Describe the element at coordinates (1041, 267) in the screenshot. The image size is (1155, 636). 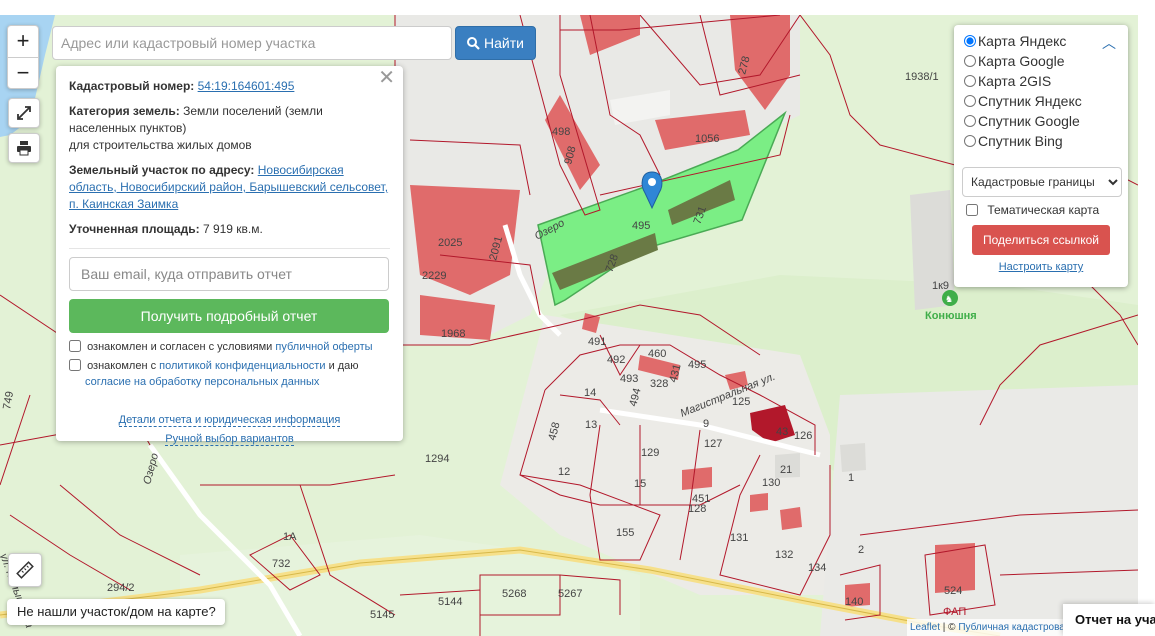
I see `configure-map-link: Настроить карту` at that location.